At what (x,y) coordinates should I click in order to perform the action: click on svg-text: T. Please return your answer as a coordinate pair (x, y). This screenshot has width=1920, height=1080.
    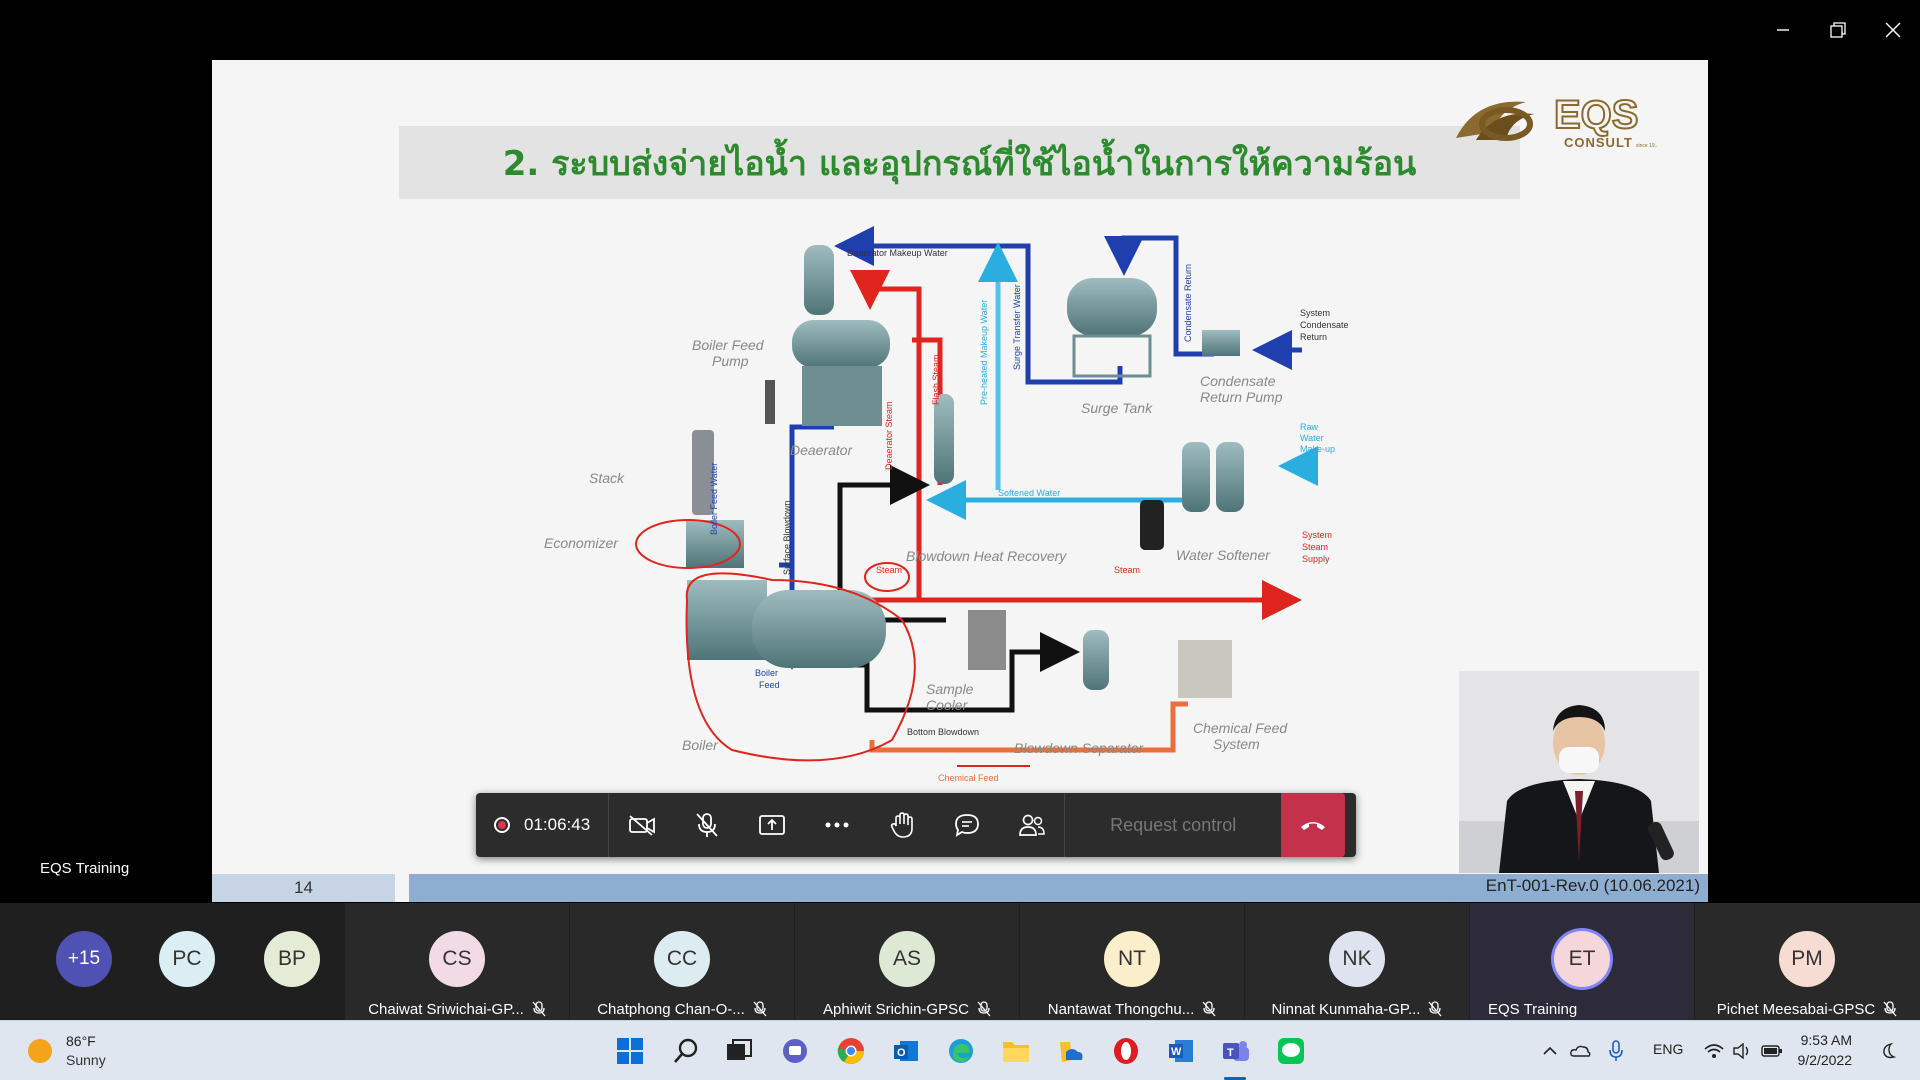
    Looking at the image, I should click on (1230, 1053).